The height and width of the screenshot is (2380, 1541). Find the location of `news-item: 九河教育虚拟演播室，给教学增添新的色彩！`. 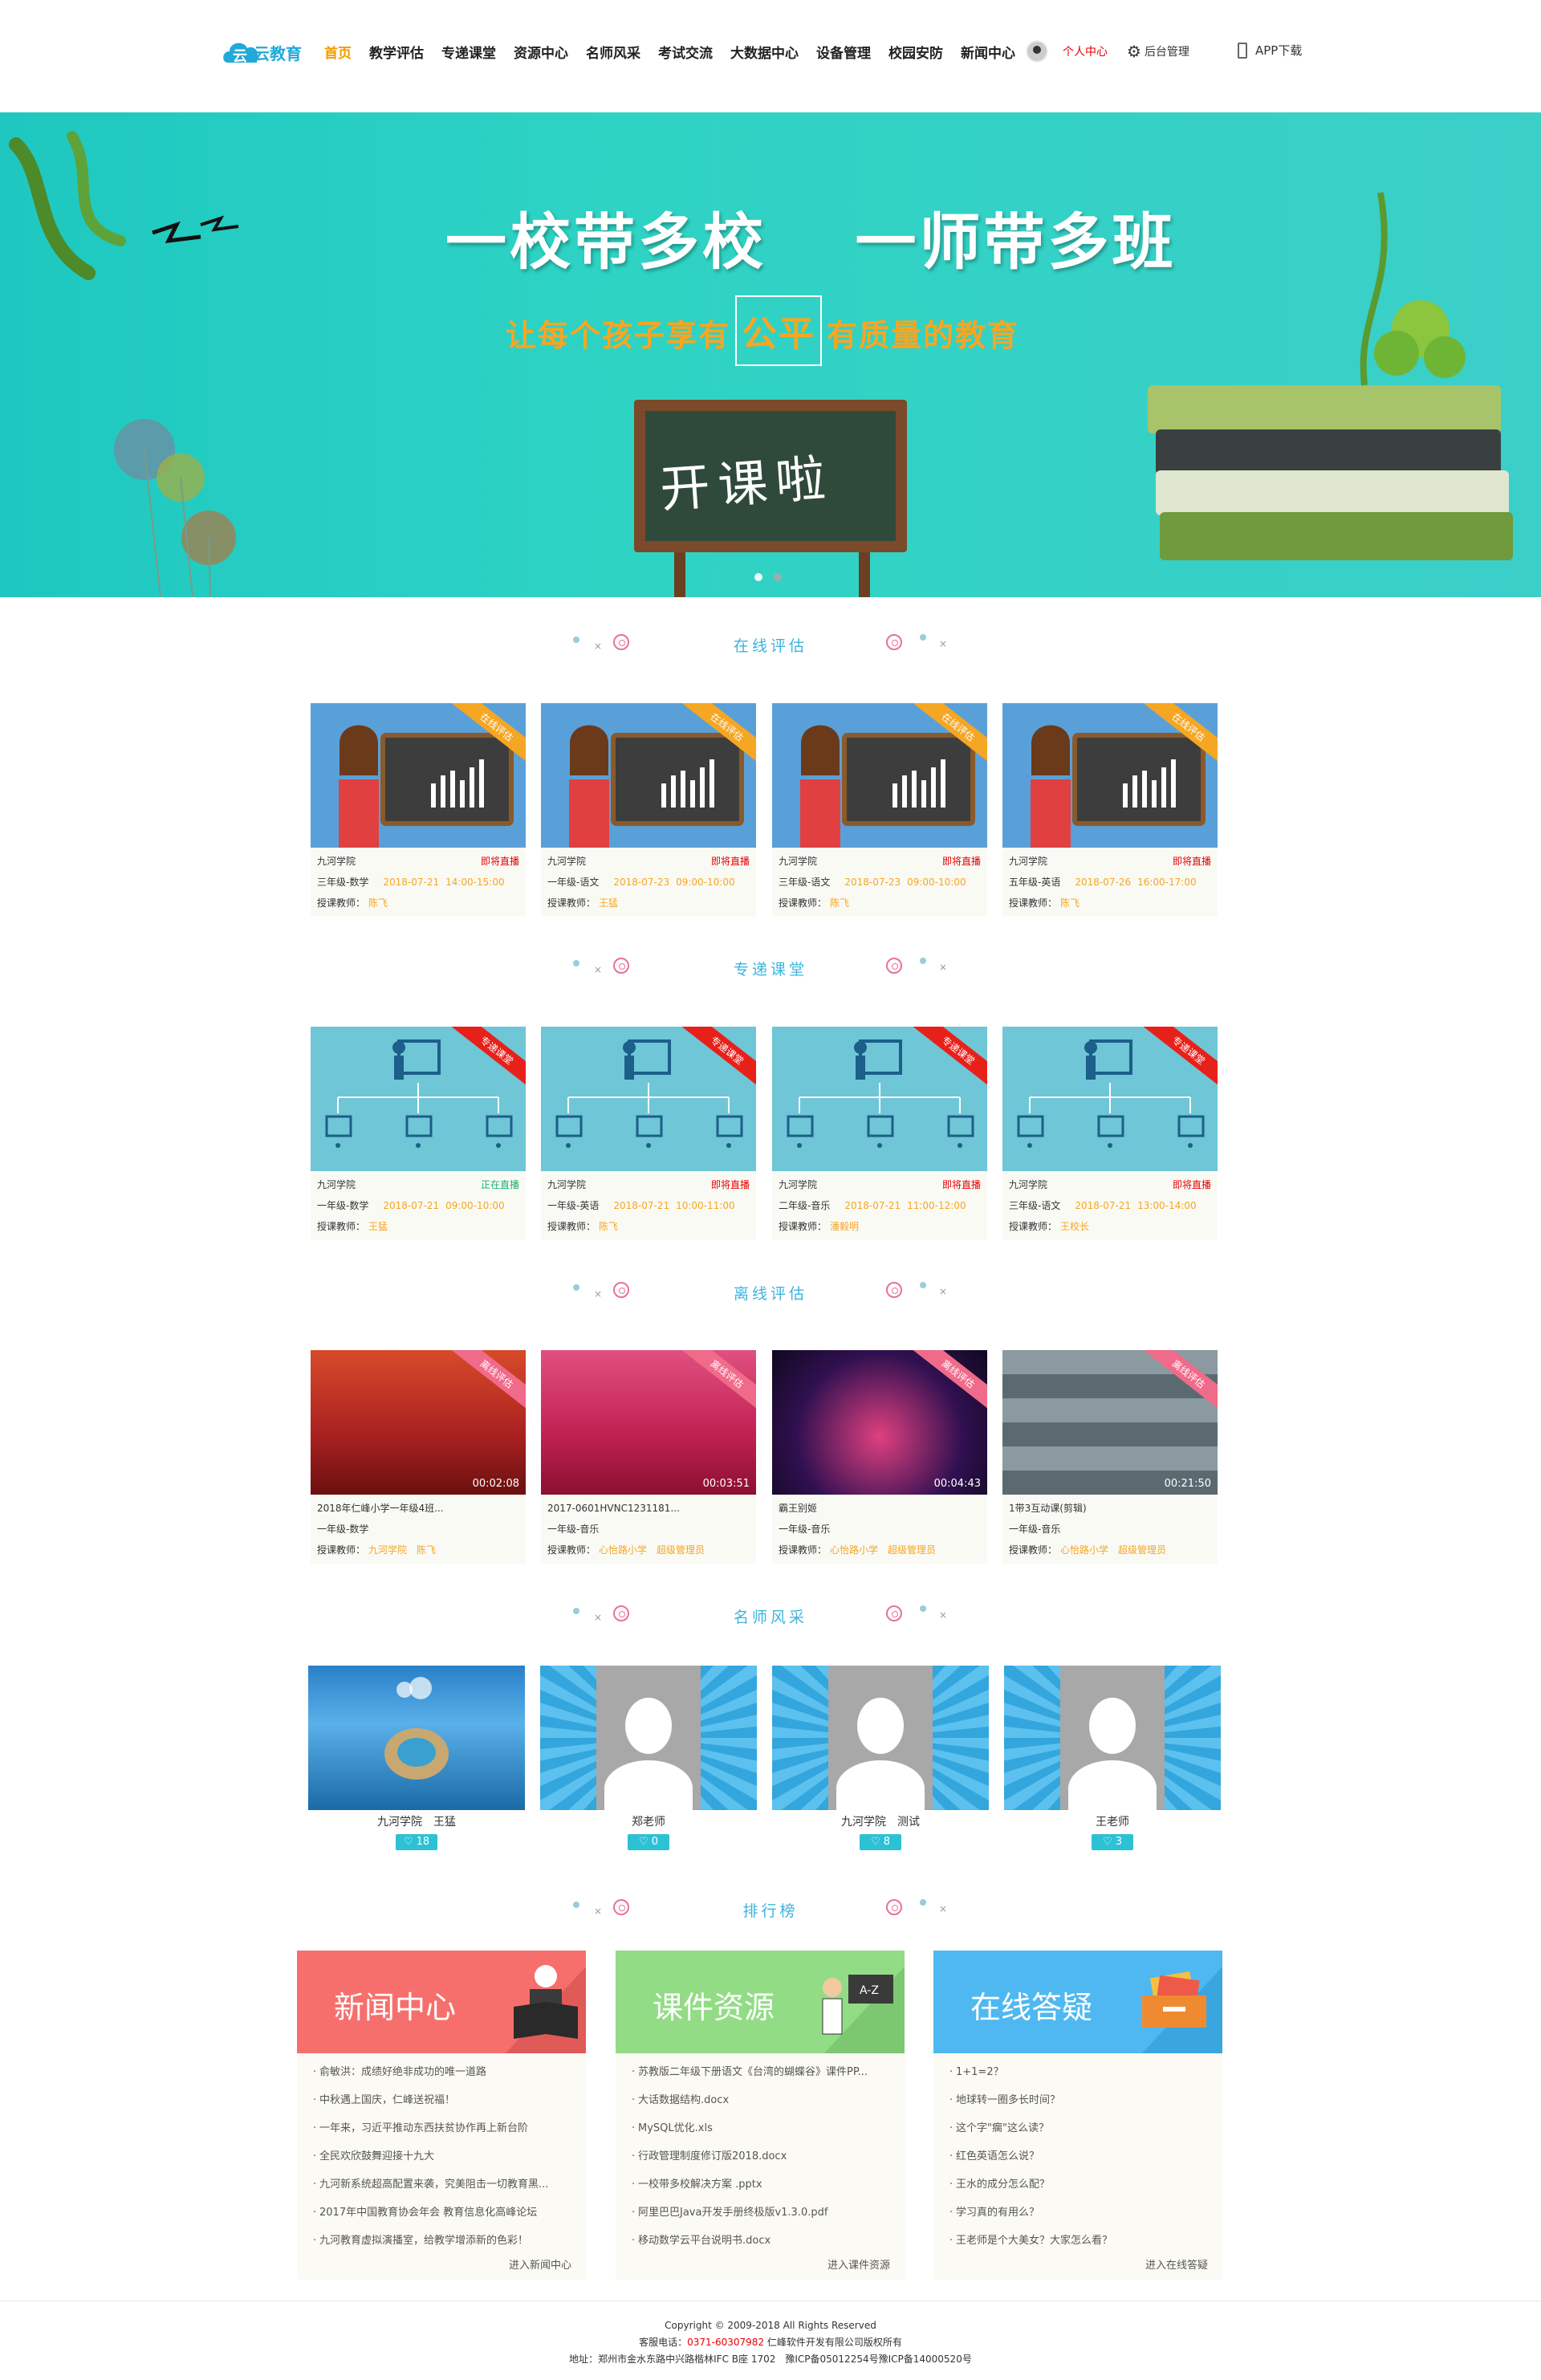

news-item: 九河教育虚拟演播室，给教学增添新的色彩！ is located at coordinates (444, 2241).